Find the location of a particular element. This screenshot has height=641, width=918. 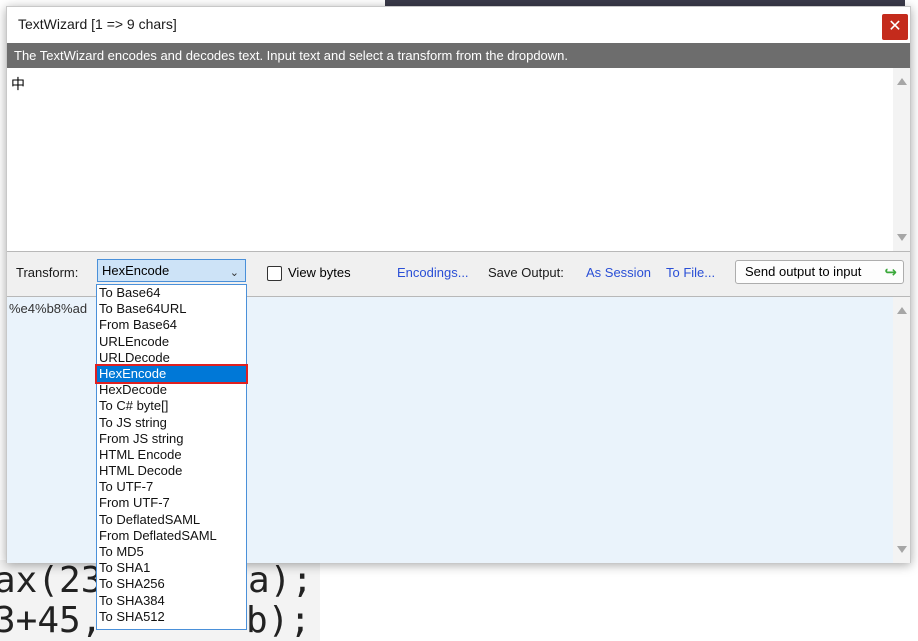

dropdown-item-urldecode: URLDecode is located at coordinates (171, 358).